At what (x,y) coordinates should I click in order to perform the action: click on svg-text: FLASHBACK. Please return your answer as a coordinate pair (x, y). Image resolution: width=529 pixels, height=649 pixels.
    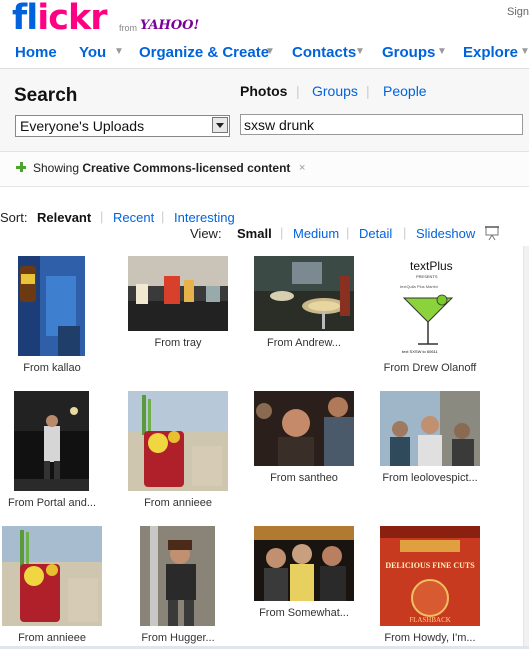
    Looking at the image, I should click on (430, 620).